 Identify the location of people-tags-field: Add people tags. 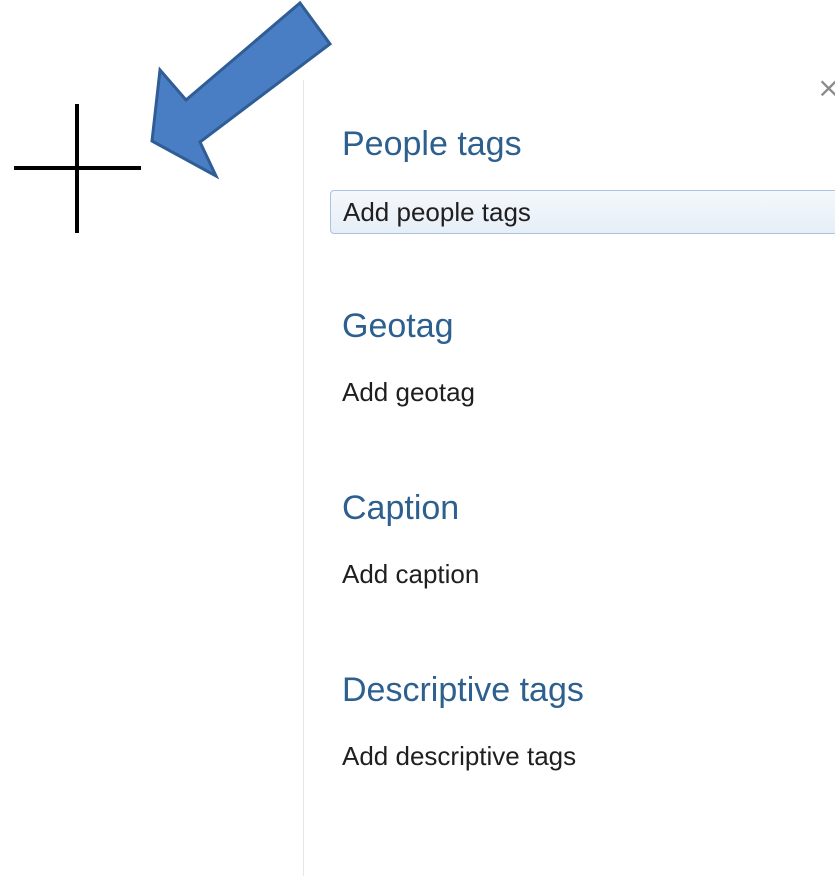
(582, 212).